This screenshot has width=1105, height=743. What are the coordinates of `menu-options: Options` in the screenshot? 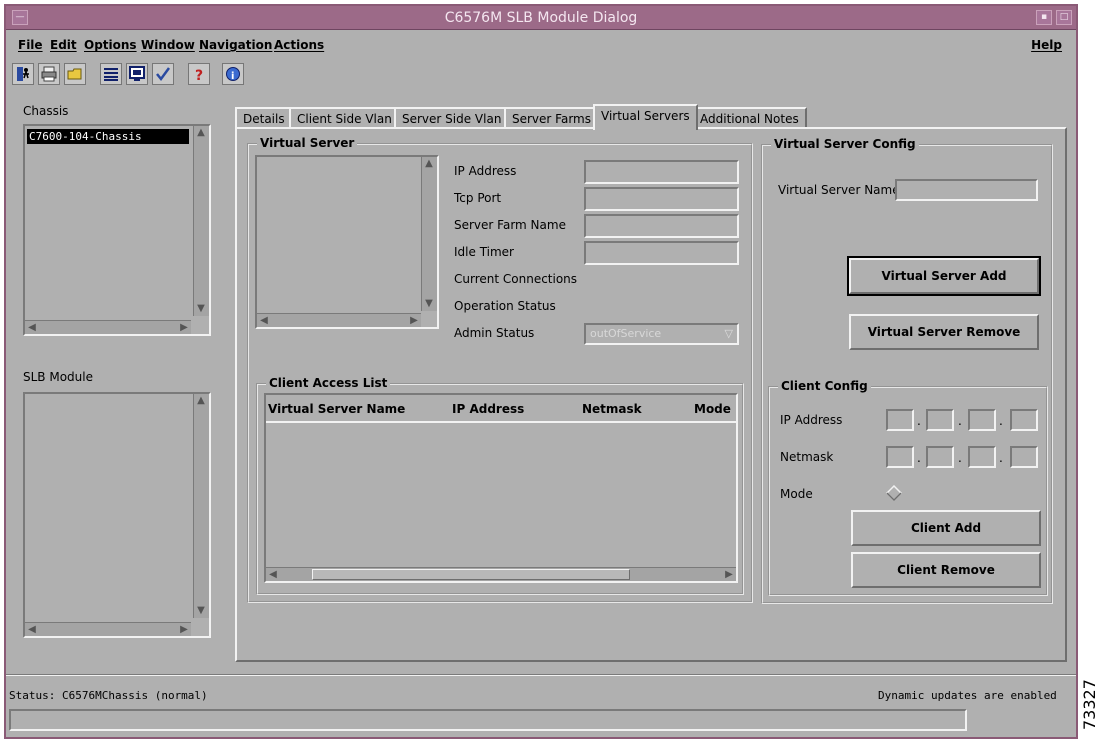 It's located at (110, 45).